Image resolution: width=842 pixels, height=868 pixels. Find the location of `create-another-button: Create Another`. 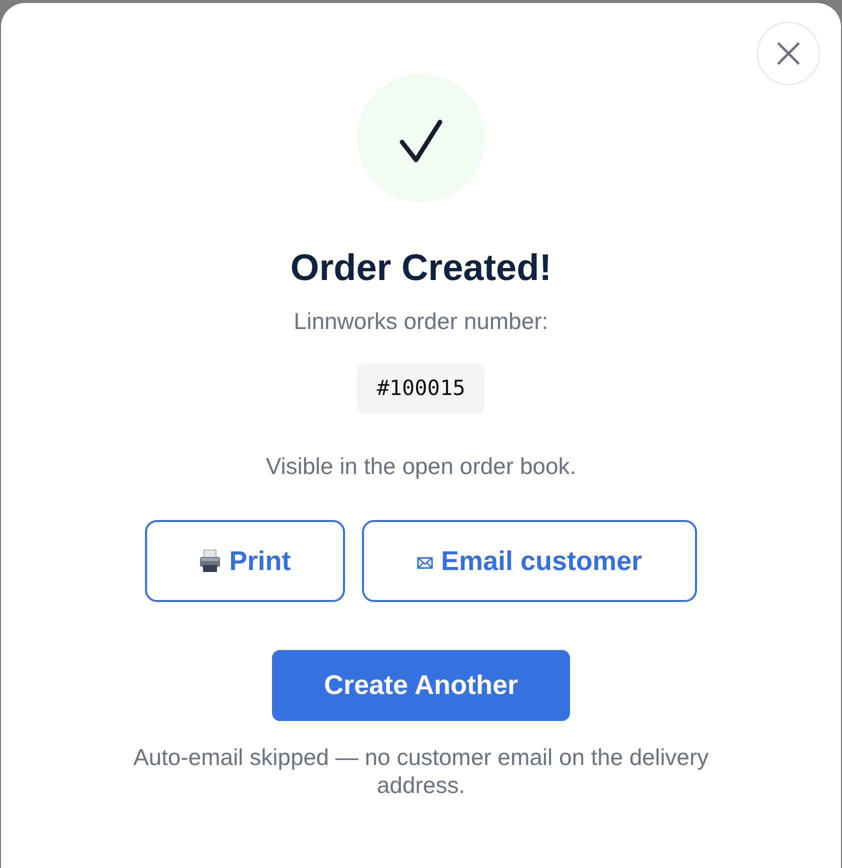

create-another-button: Create Another is located at coordinates (421, 685).